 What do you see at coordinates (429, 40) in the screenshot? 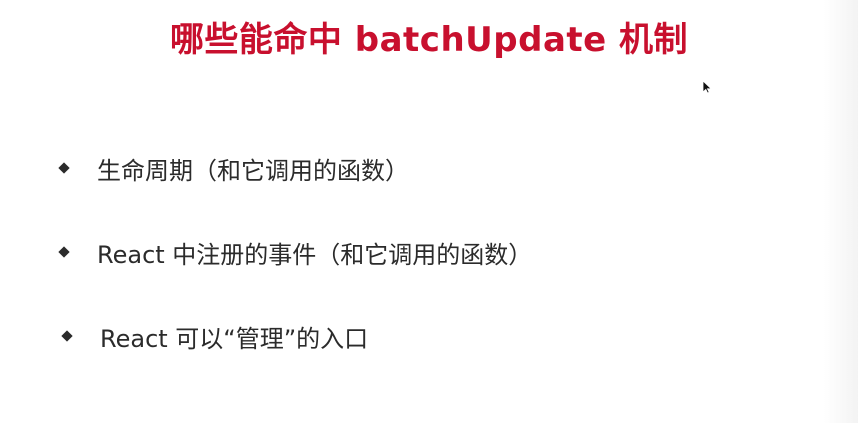
I see `slide-title: 哪些能命中 batchUpdate 机制` at bounding box center [429, 40].